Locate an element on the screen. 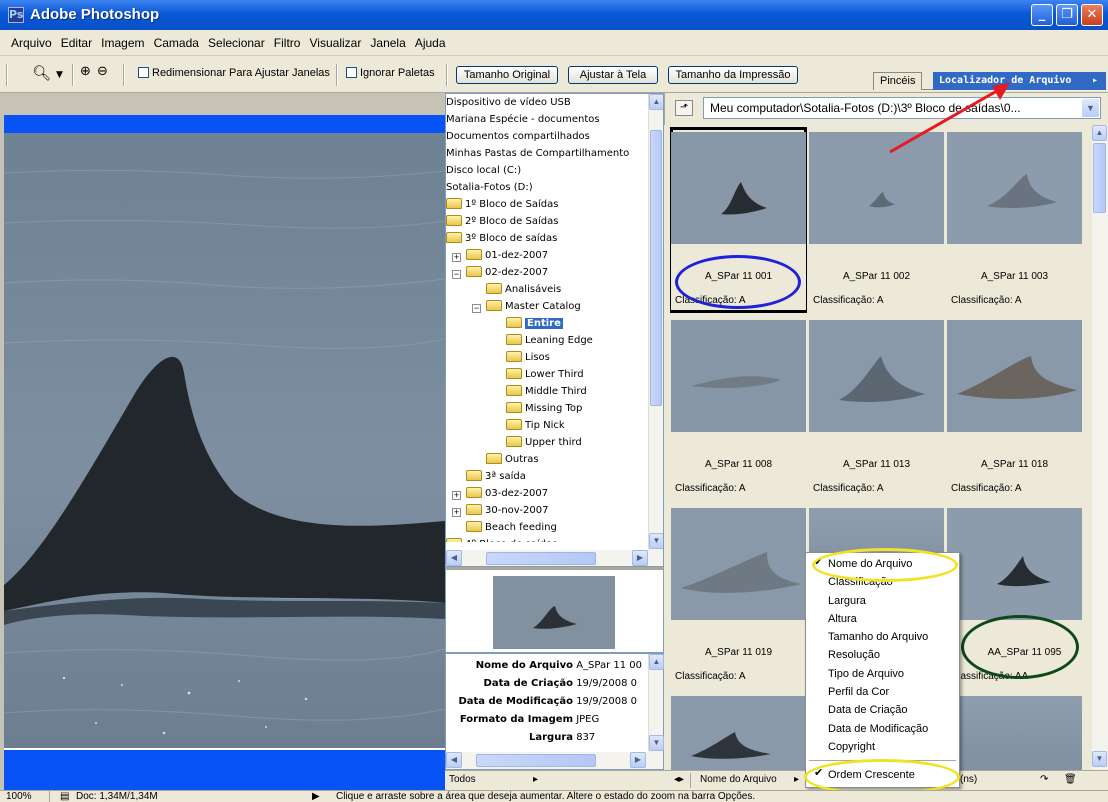  menu-item-sort-color-profile: Perfil da Cor is located at coordinates (882, 692).